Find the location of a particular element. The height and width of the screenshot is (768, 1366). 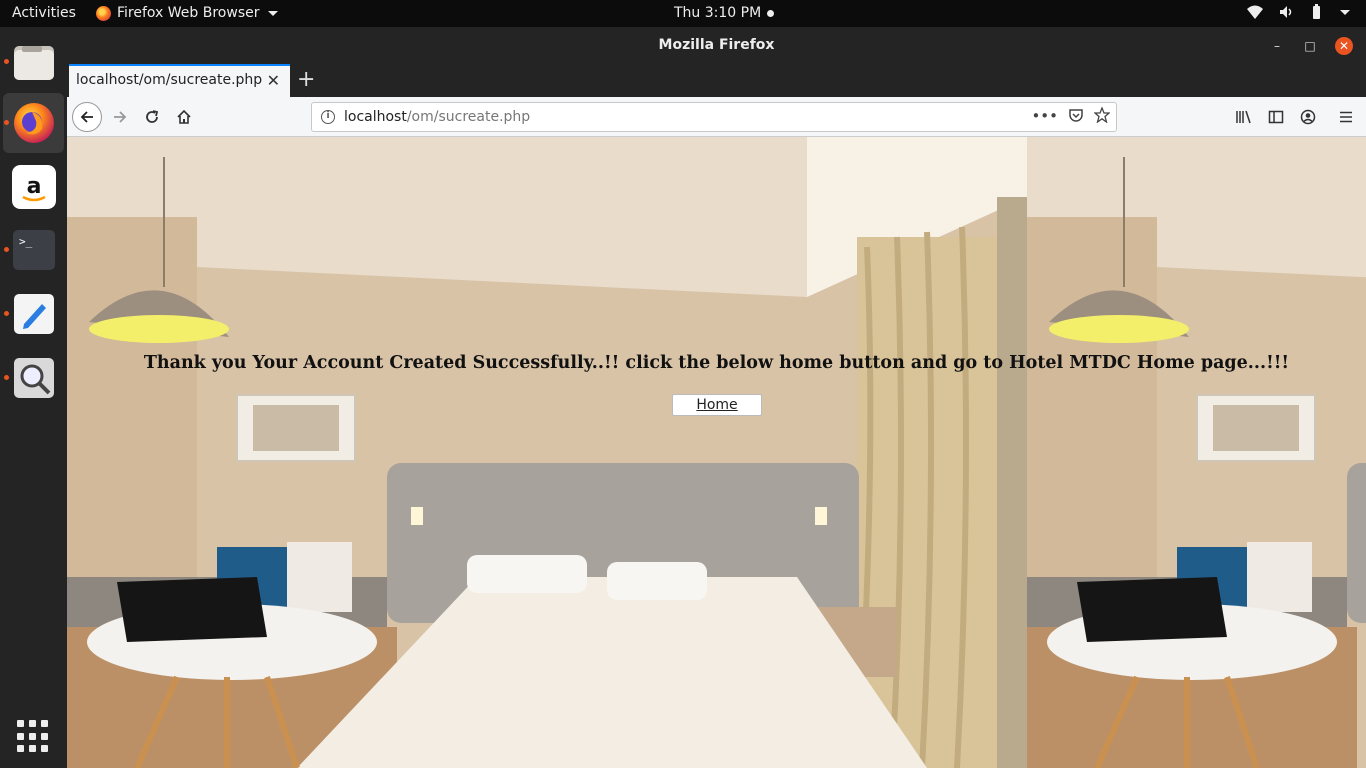

text-editor-icon is located at coordinates (33, 314).